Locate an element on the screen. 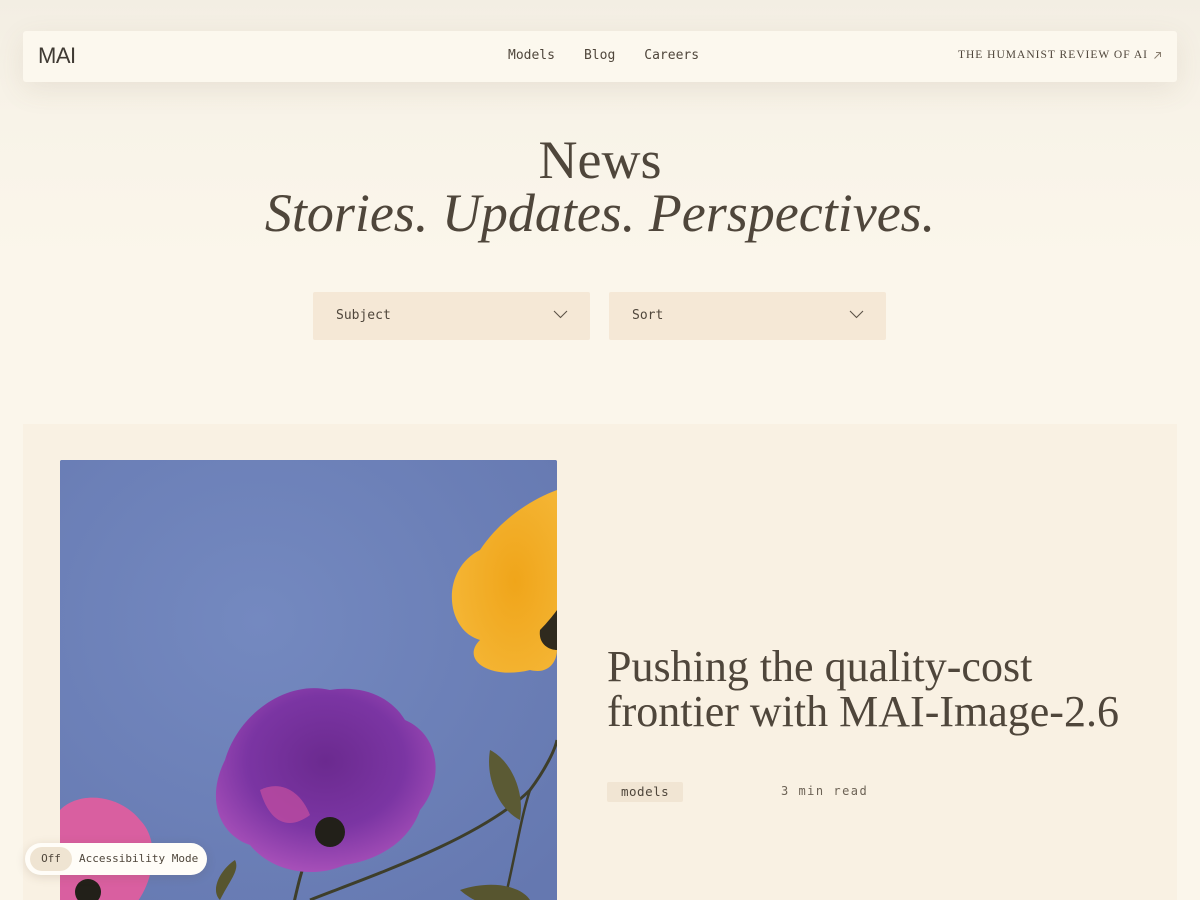  subject-filter-label: Subject is located at coordinates (363, 315).